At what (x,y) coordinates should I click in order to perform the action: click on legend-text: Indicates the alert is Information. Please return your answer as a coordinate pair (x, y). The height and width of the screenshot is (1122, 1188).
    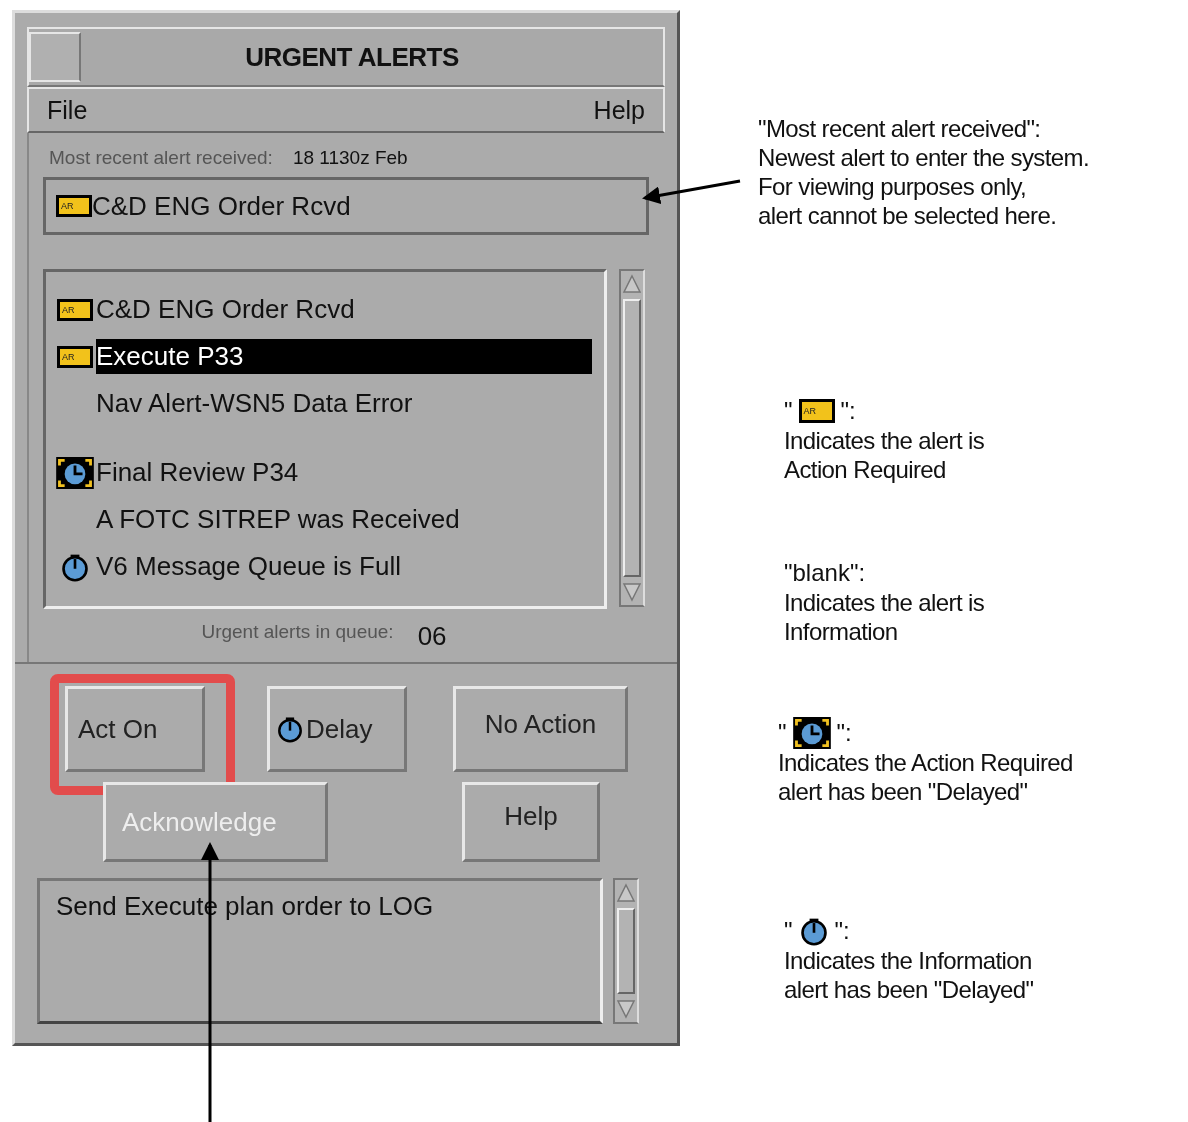
    Looking at the image, I should click on (885, 617).